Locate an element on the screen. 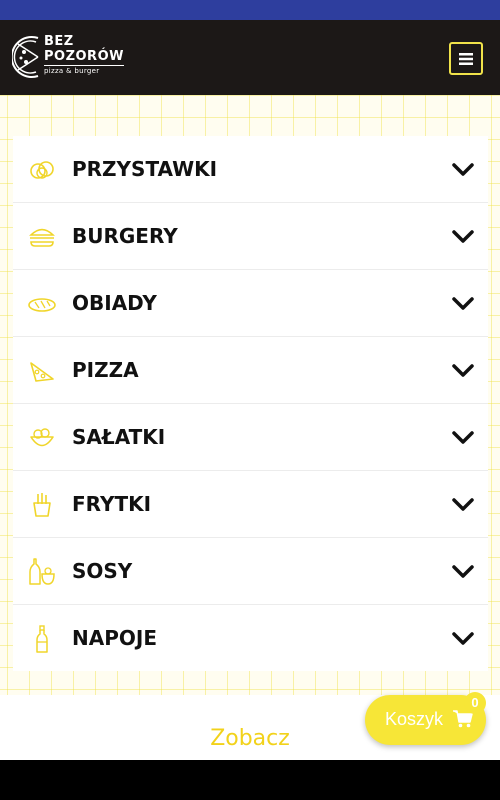 This screenshot has width=500, height=800. fries-icon is located at coordinates (42, 505).